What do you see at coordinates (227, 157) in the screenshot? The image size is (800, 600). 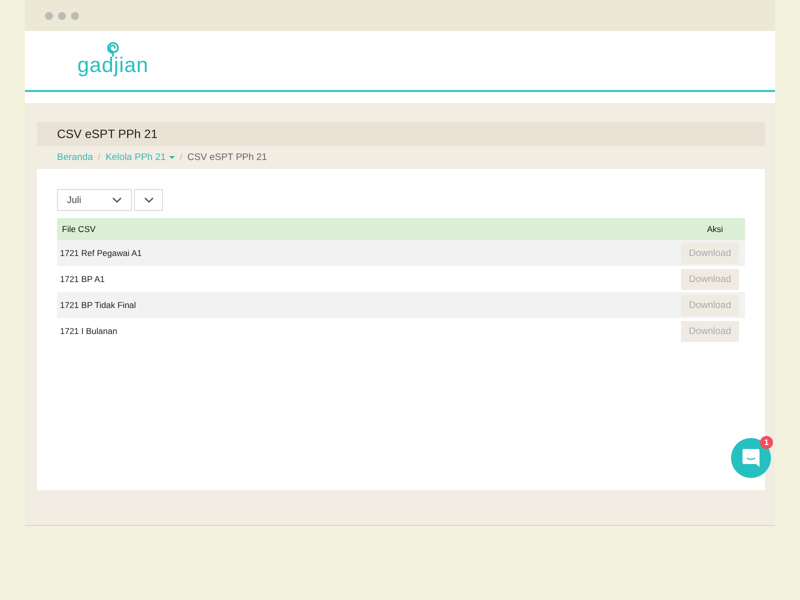 I see `breadcrumb-current: CSV eSPT PPh 21` at bounding box center [227, 157].